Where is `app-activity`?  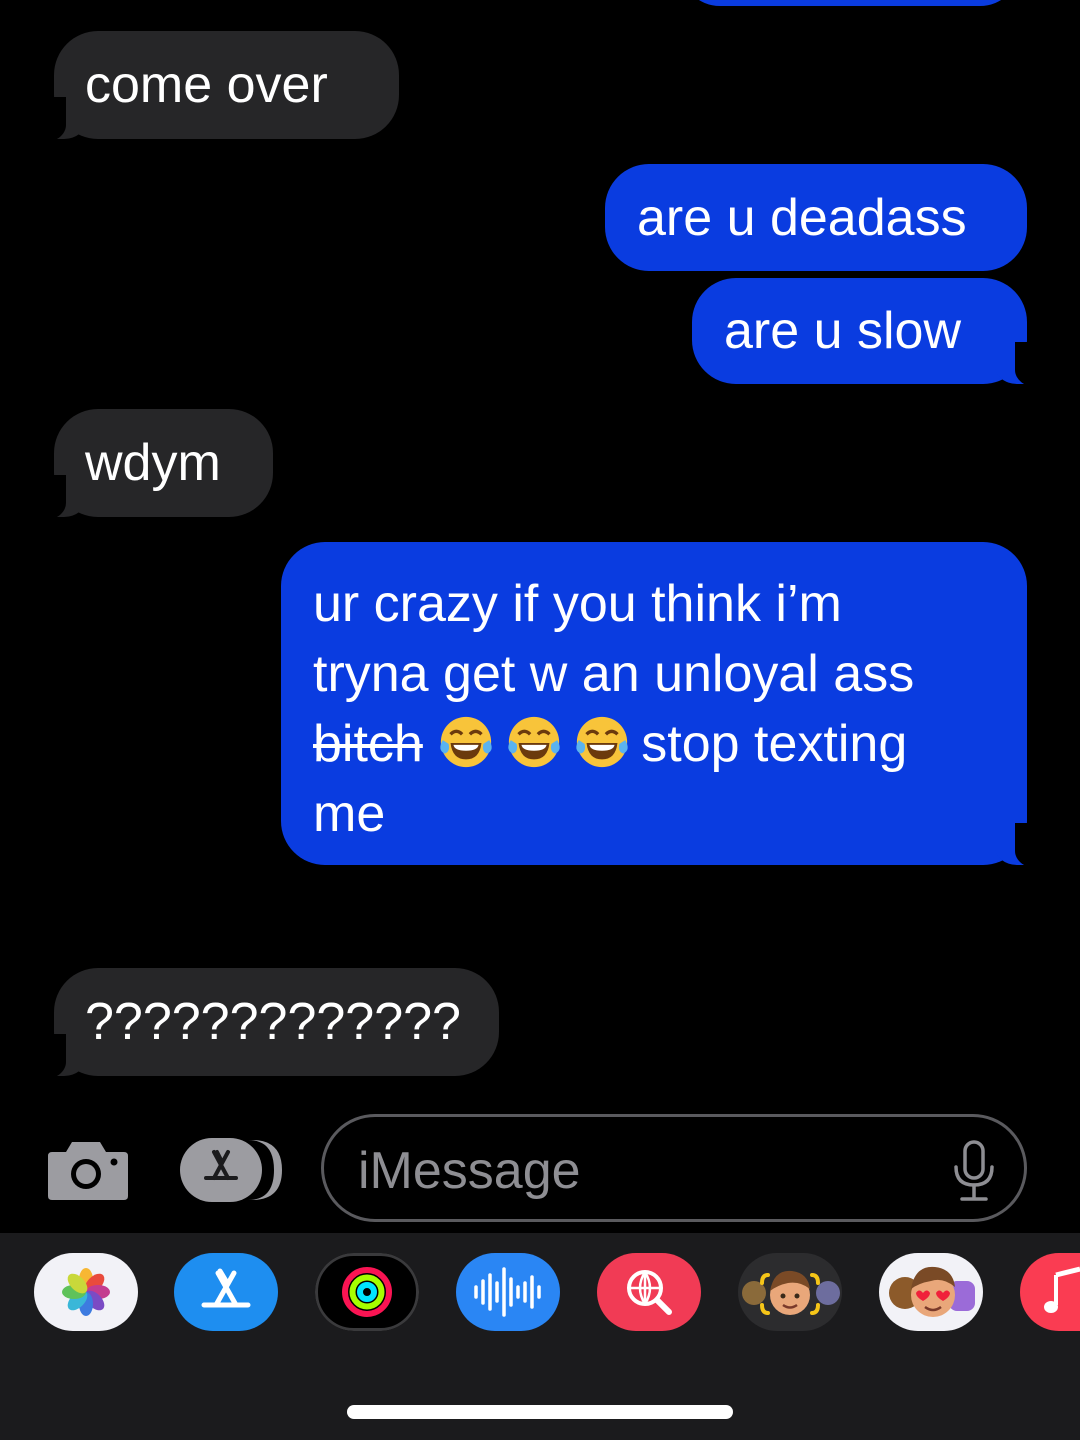
app-activity is located at coordinates (367, 1292).